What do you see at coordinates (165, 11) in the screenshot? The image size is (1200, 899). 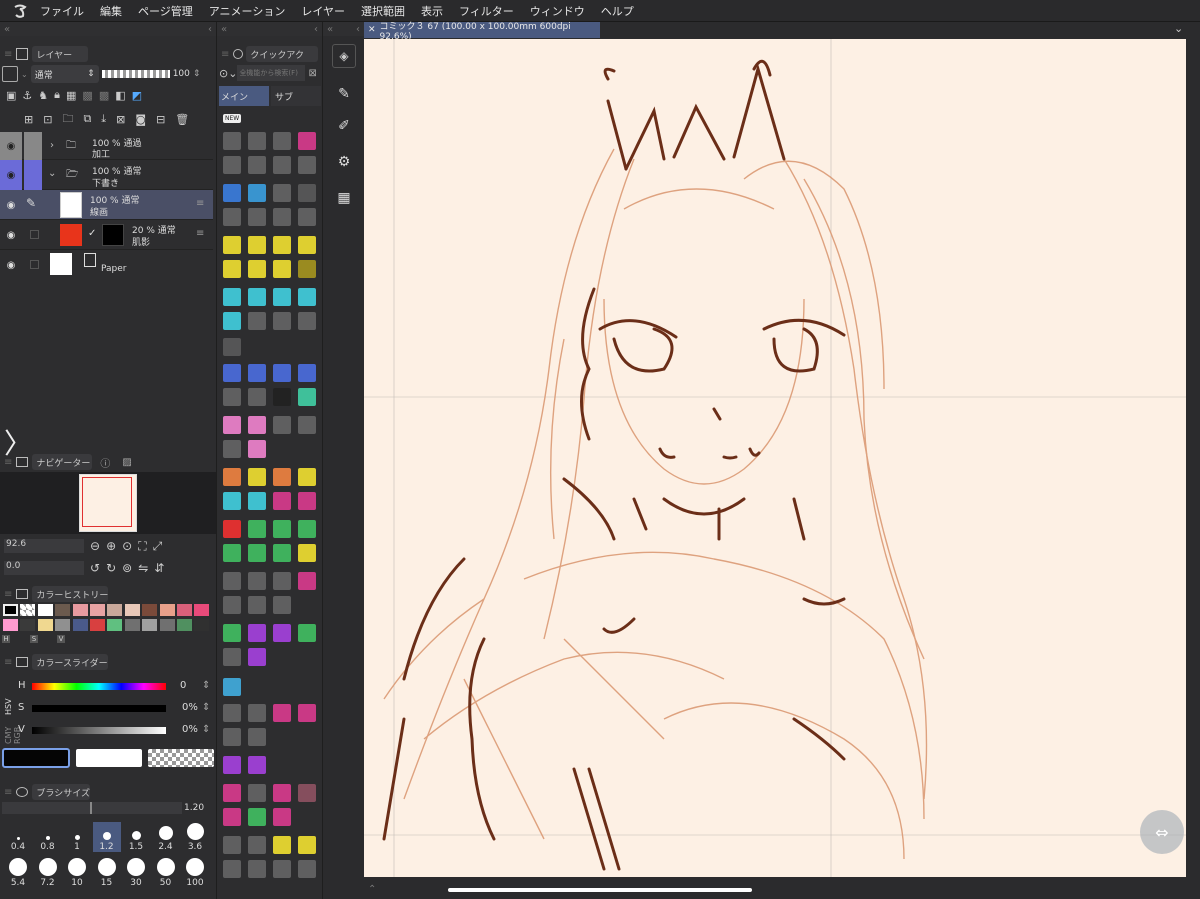 I see `menu-page: ページ管理` at bounding box center [165, 11].